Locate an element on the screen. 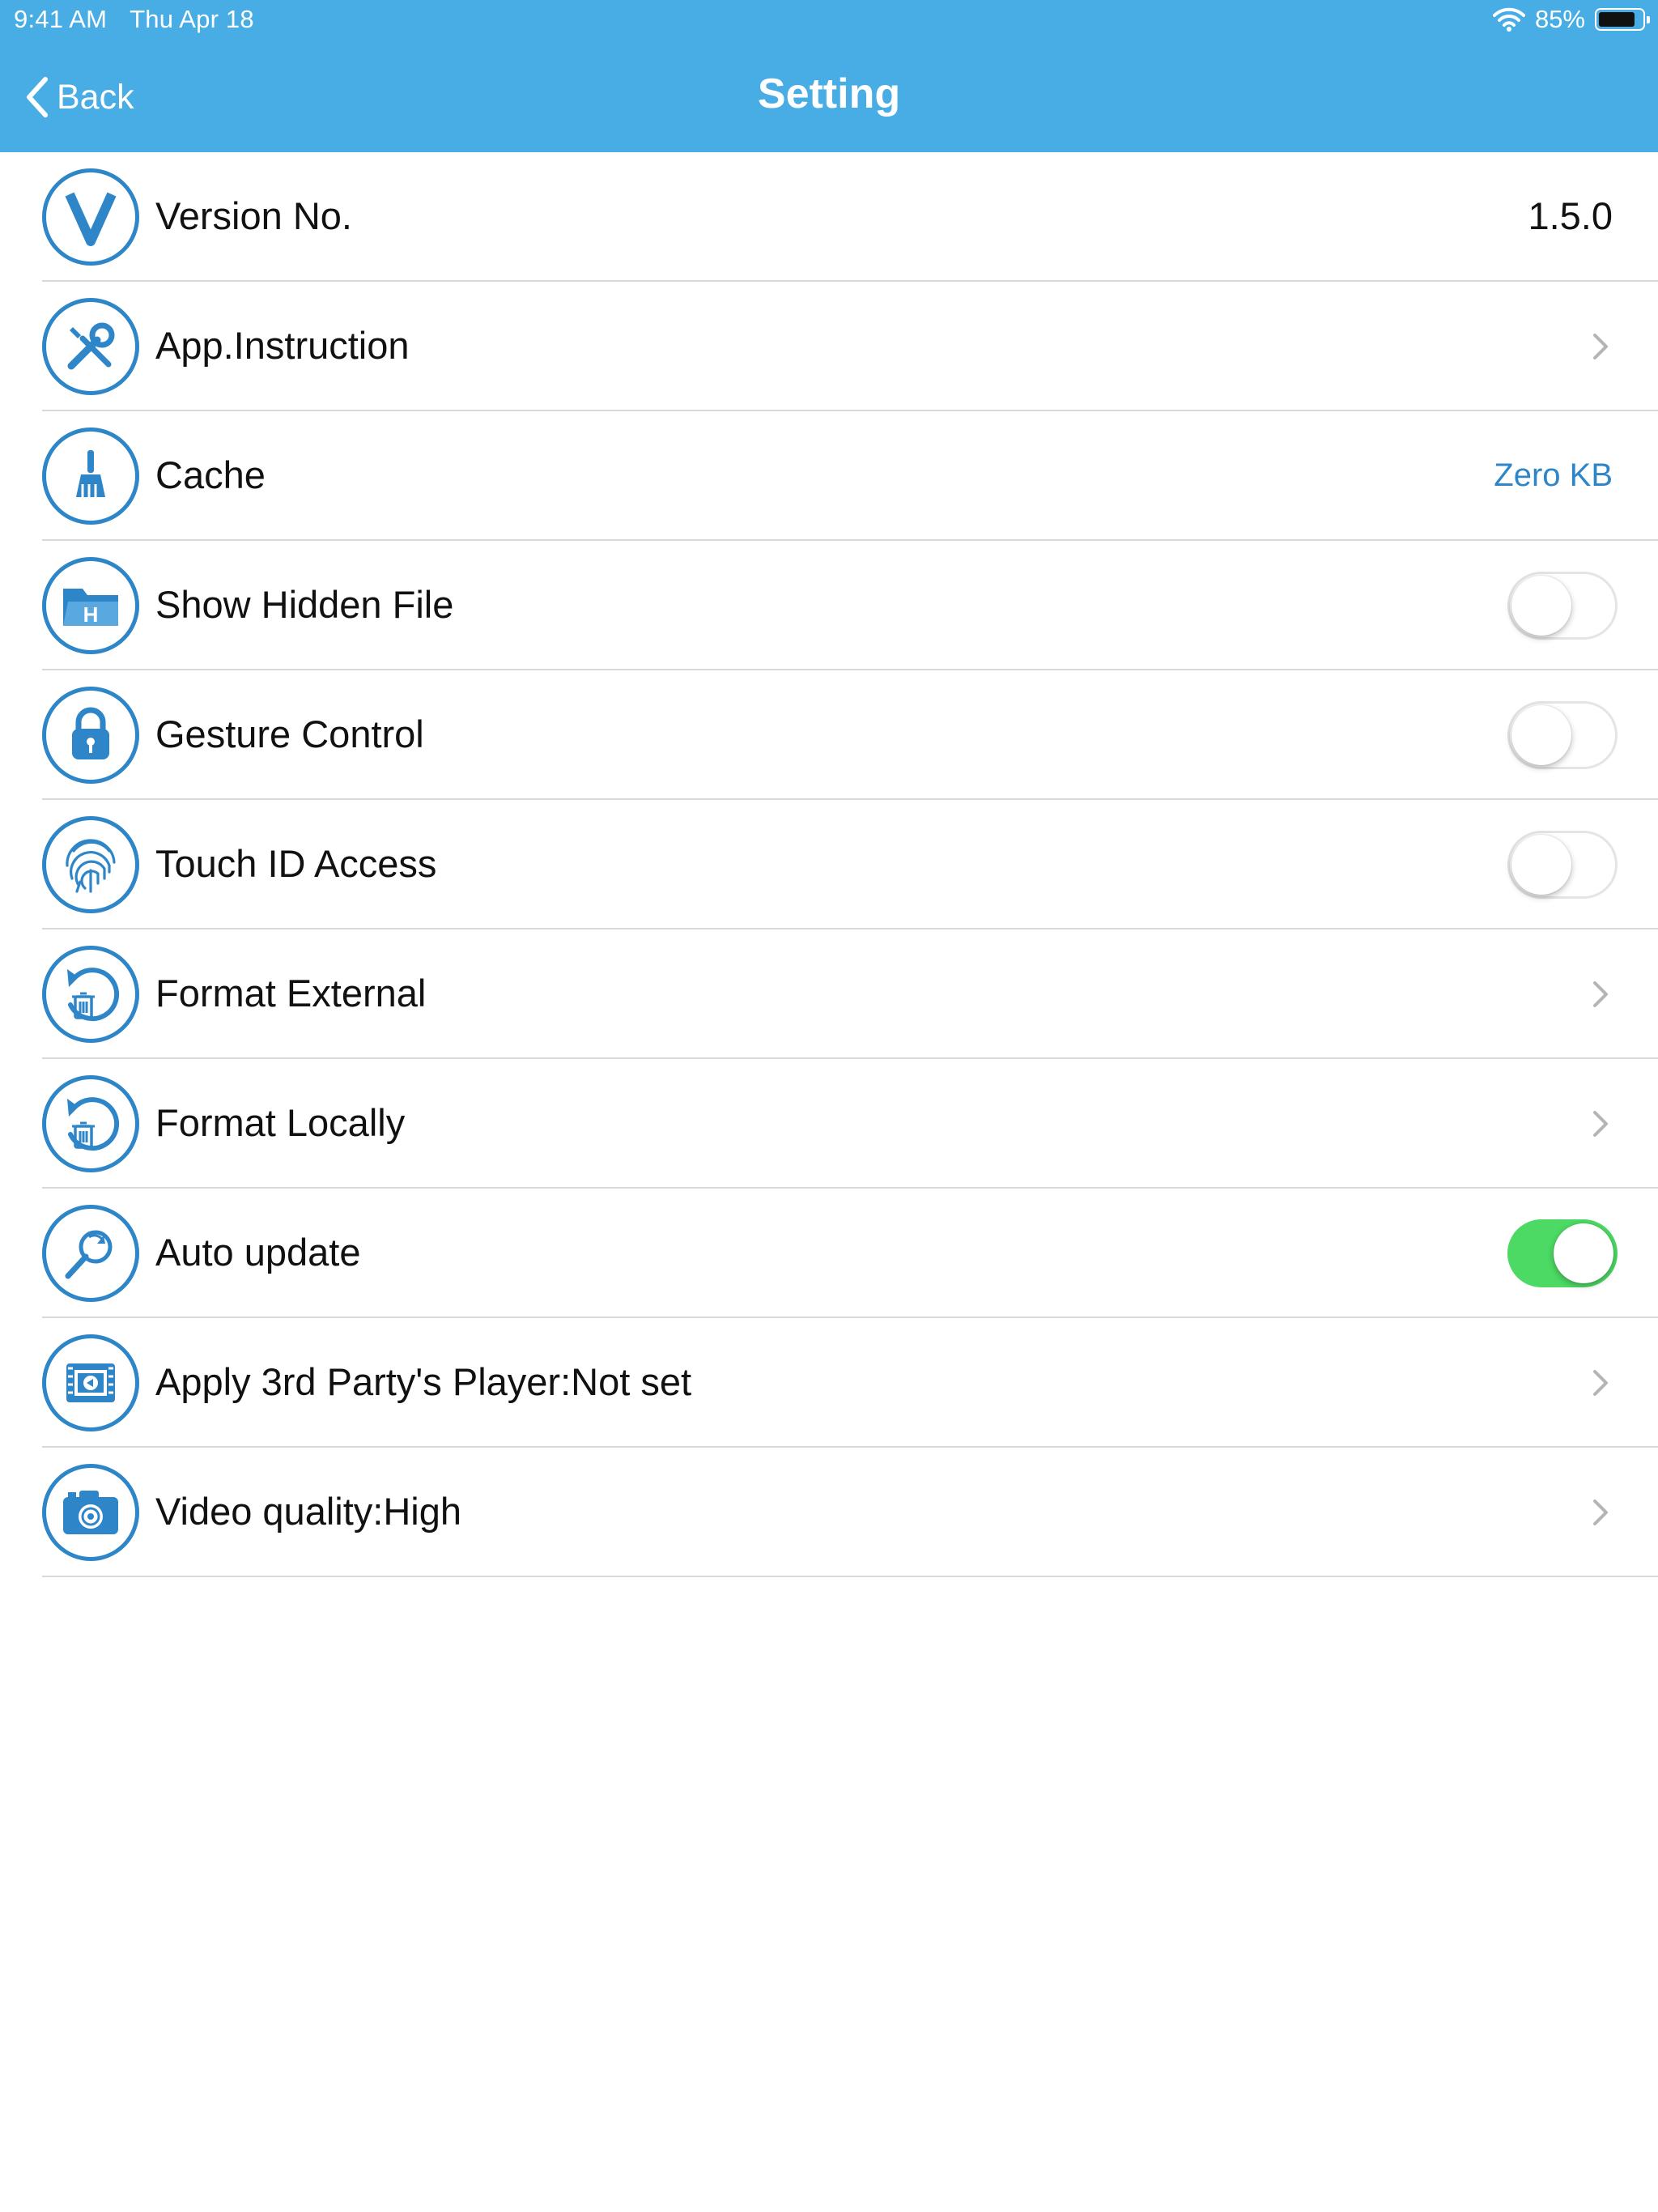 Image resolution: width=1658 pixels, height=2212 pixels. row-label: Video quality:High is located at coordinates (308, 1512).